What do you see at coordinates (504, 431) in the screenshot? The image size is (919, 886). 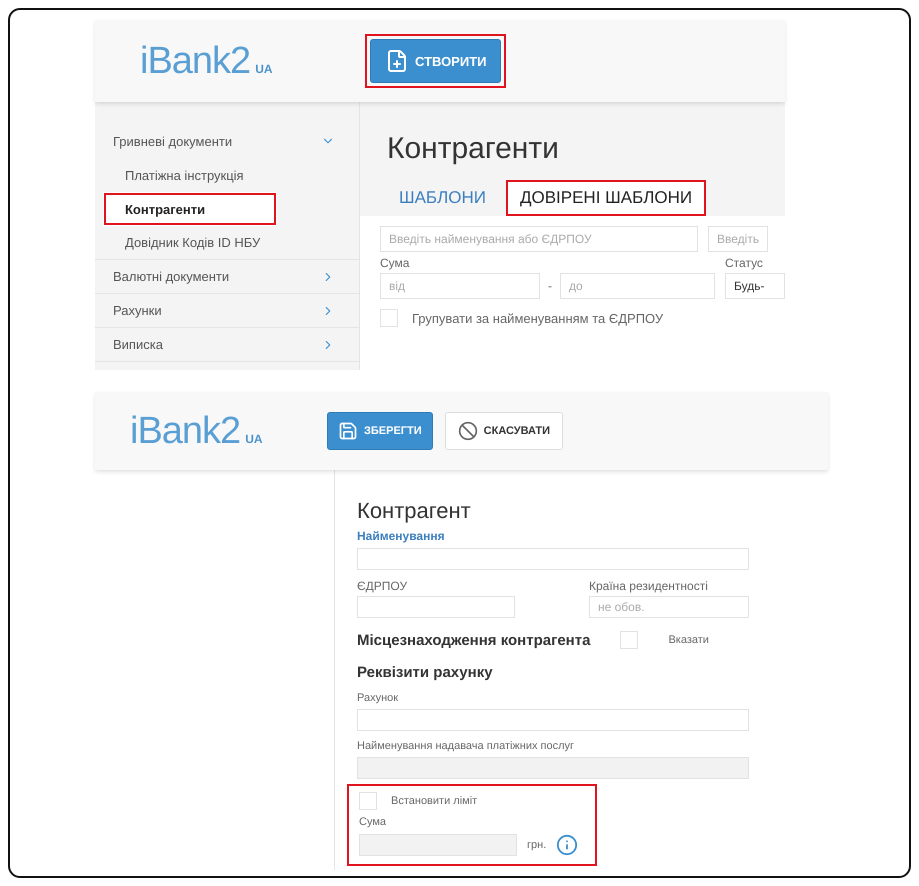 I see `cancel-button: СКАСУВАТИ` at bounding box center [504, 431].